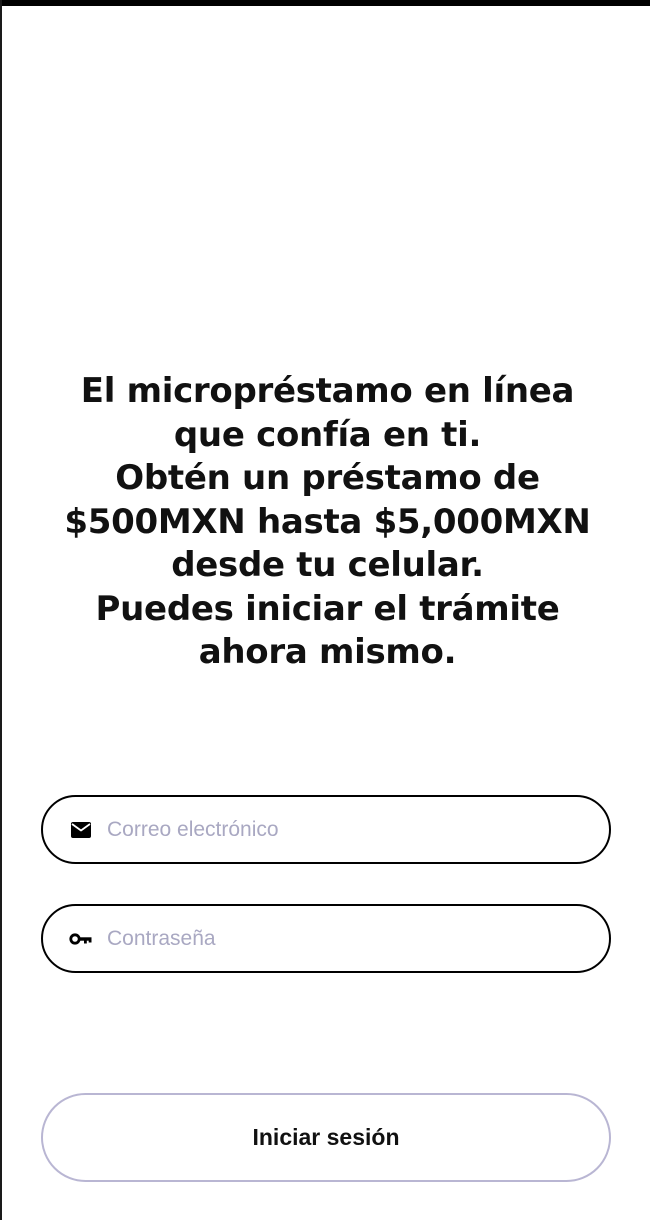  What do you see at coordinates (326, 1137) in the screenshot?
I see `login-button: Iniciar sesión` at bounding box center [326, 1137].